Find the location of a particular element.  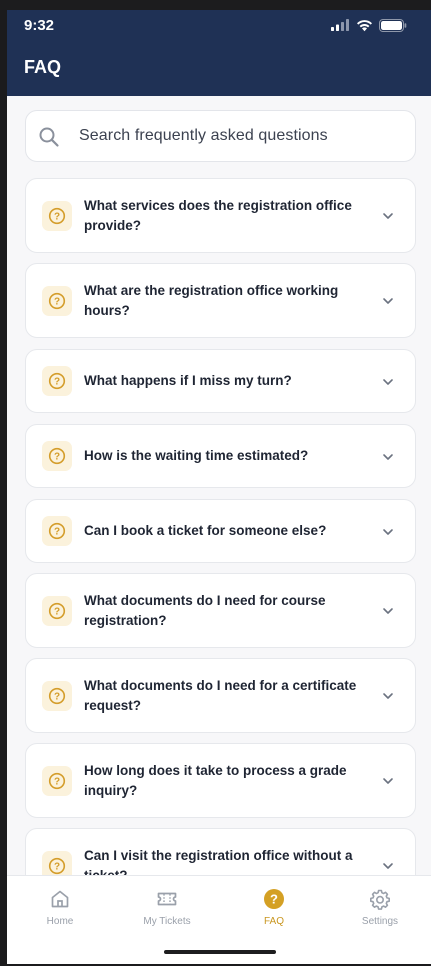

battery-icon is located at coordinates (393, 25).